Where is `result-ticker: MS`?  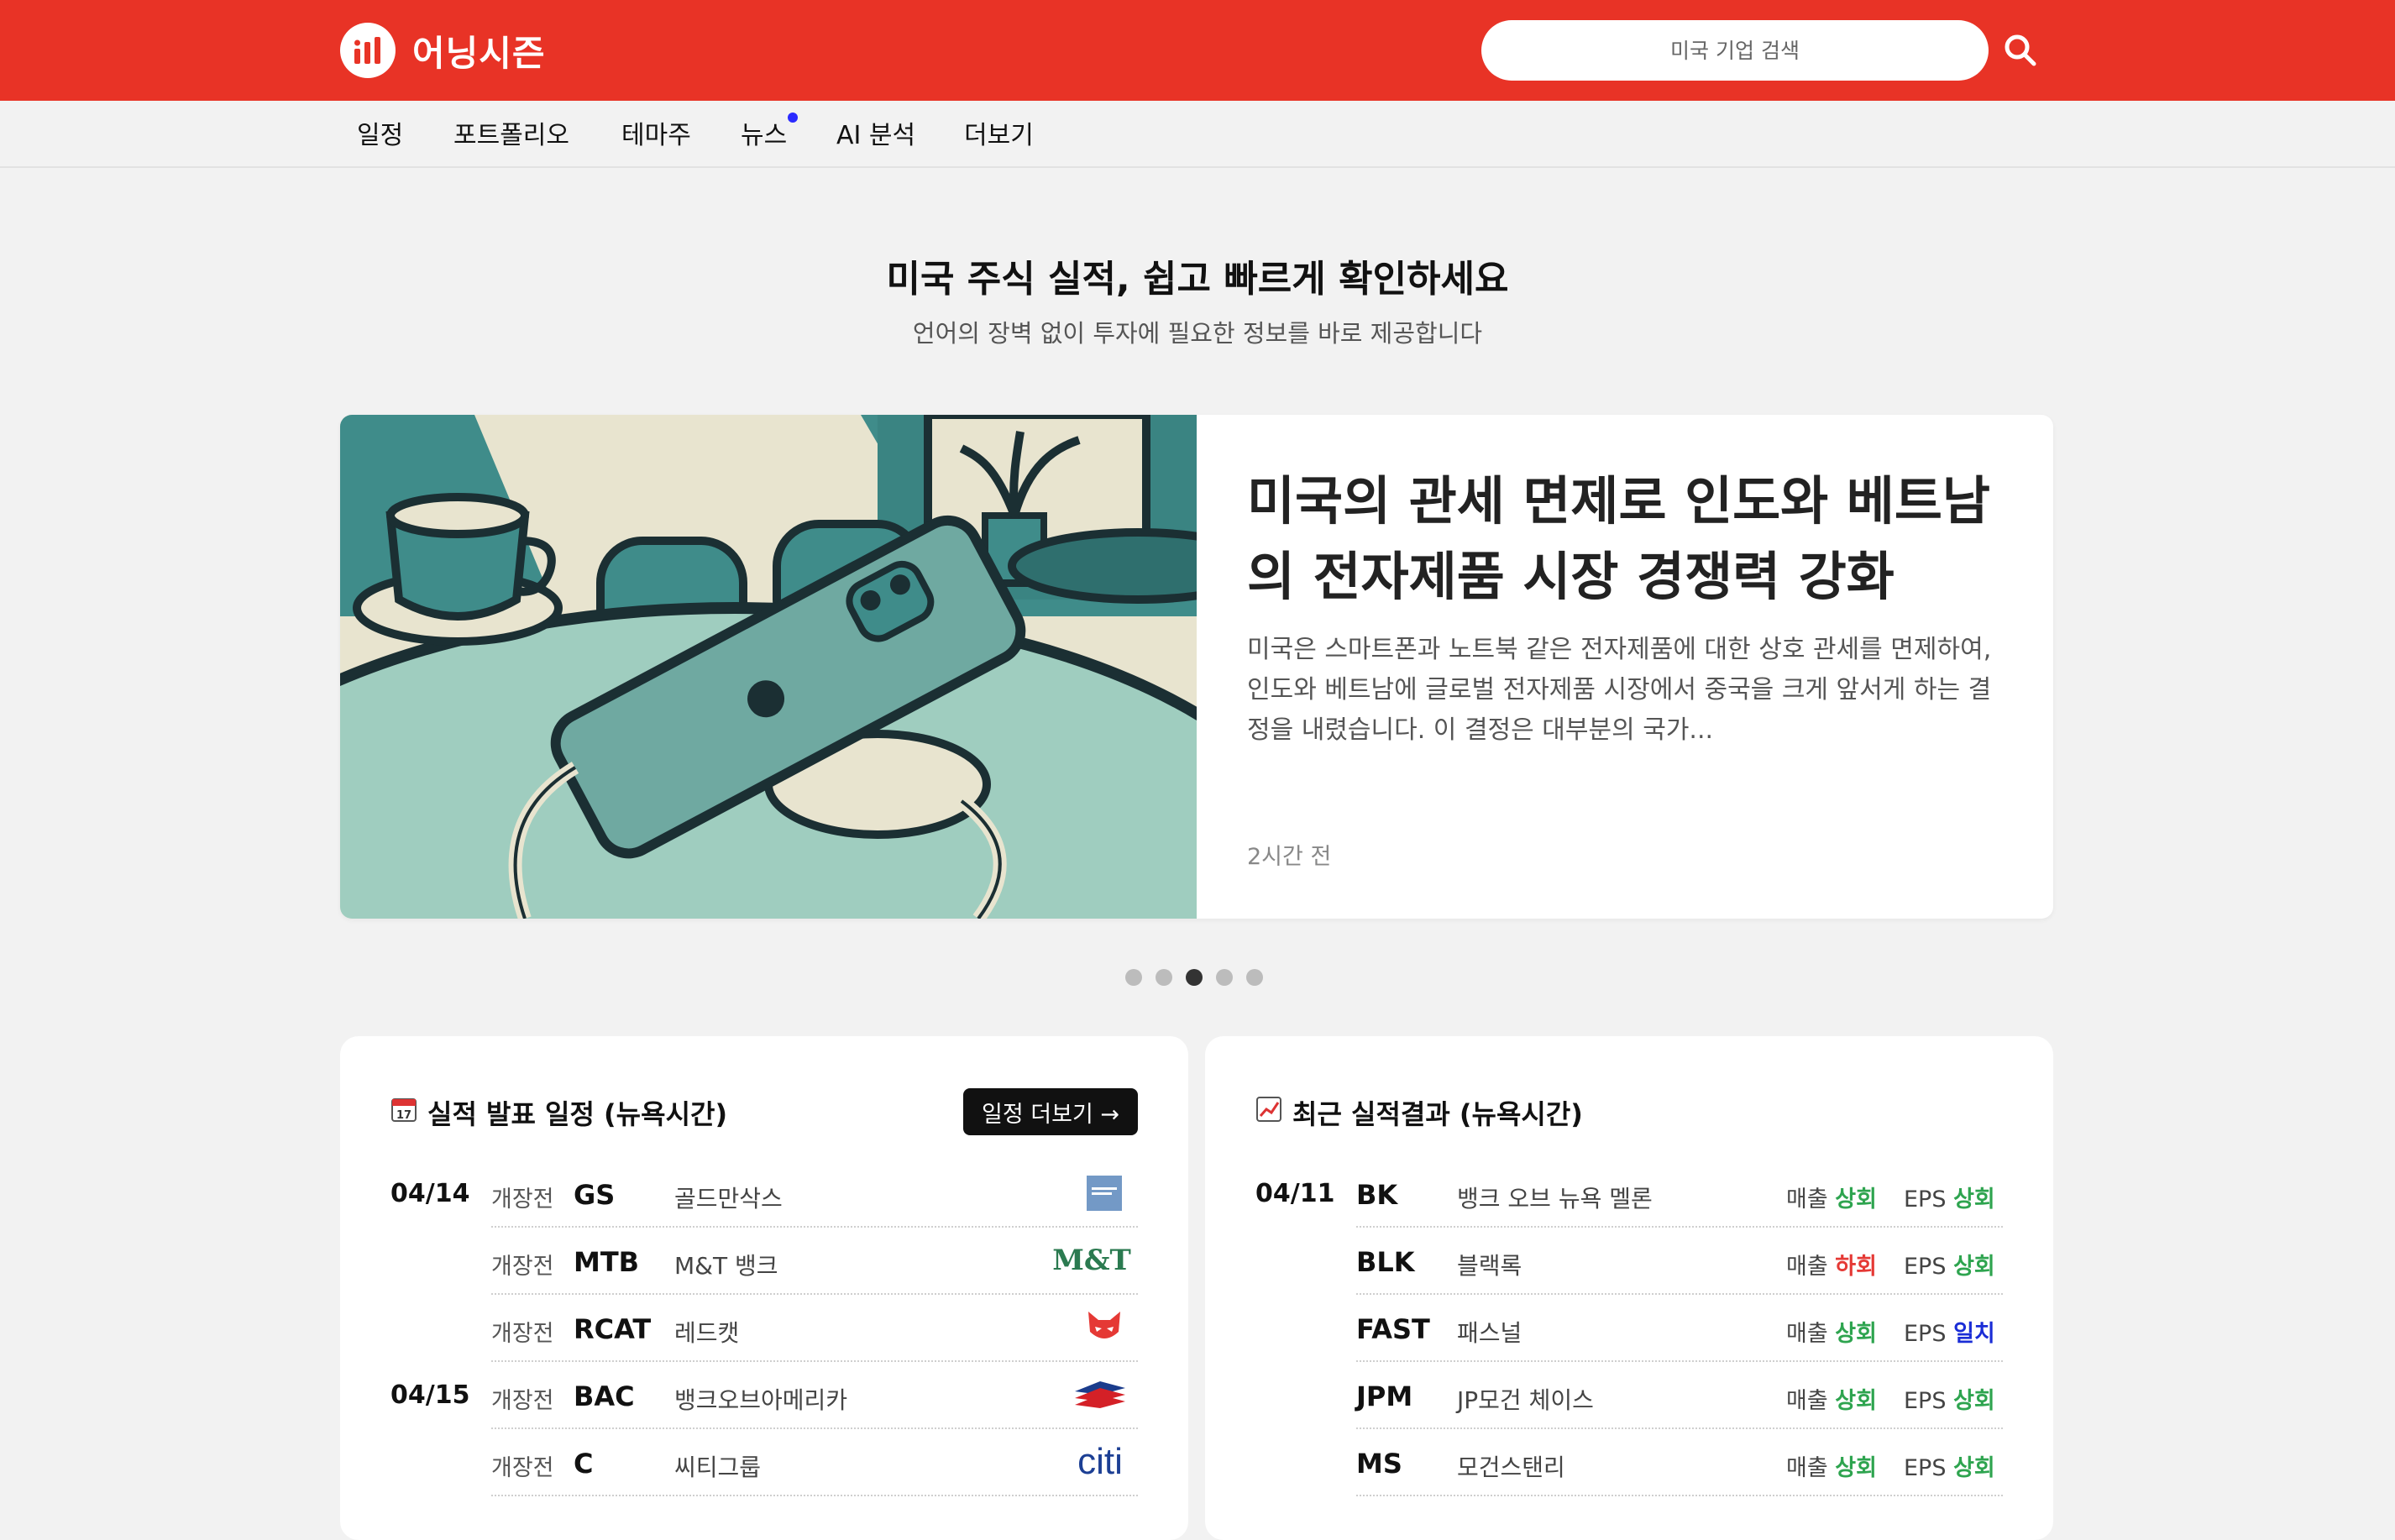
result-ticker: MS is located at coordinates (1379, 1464).